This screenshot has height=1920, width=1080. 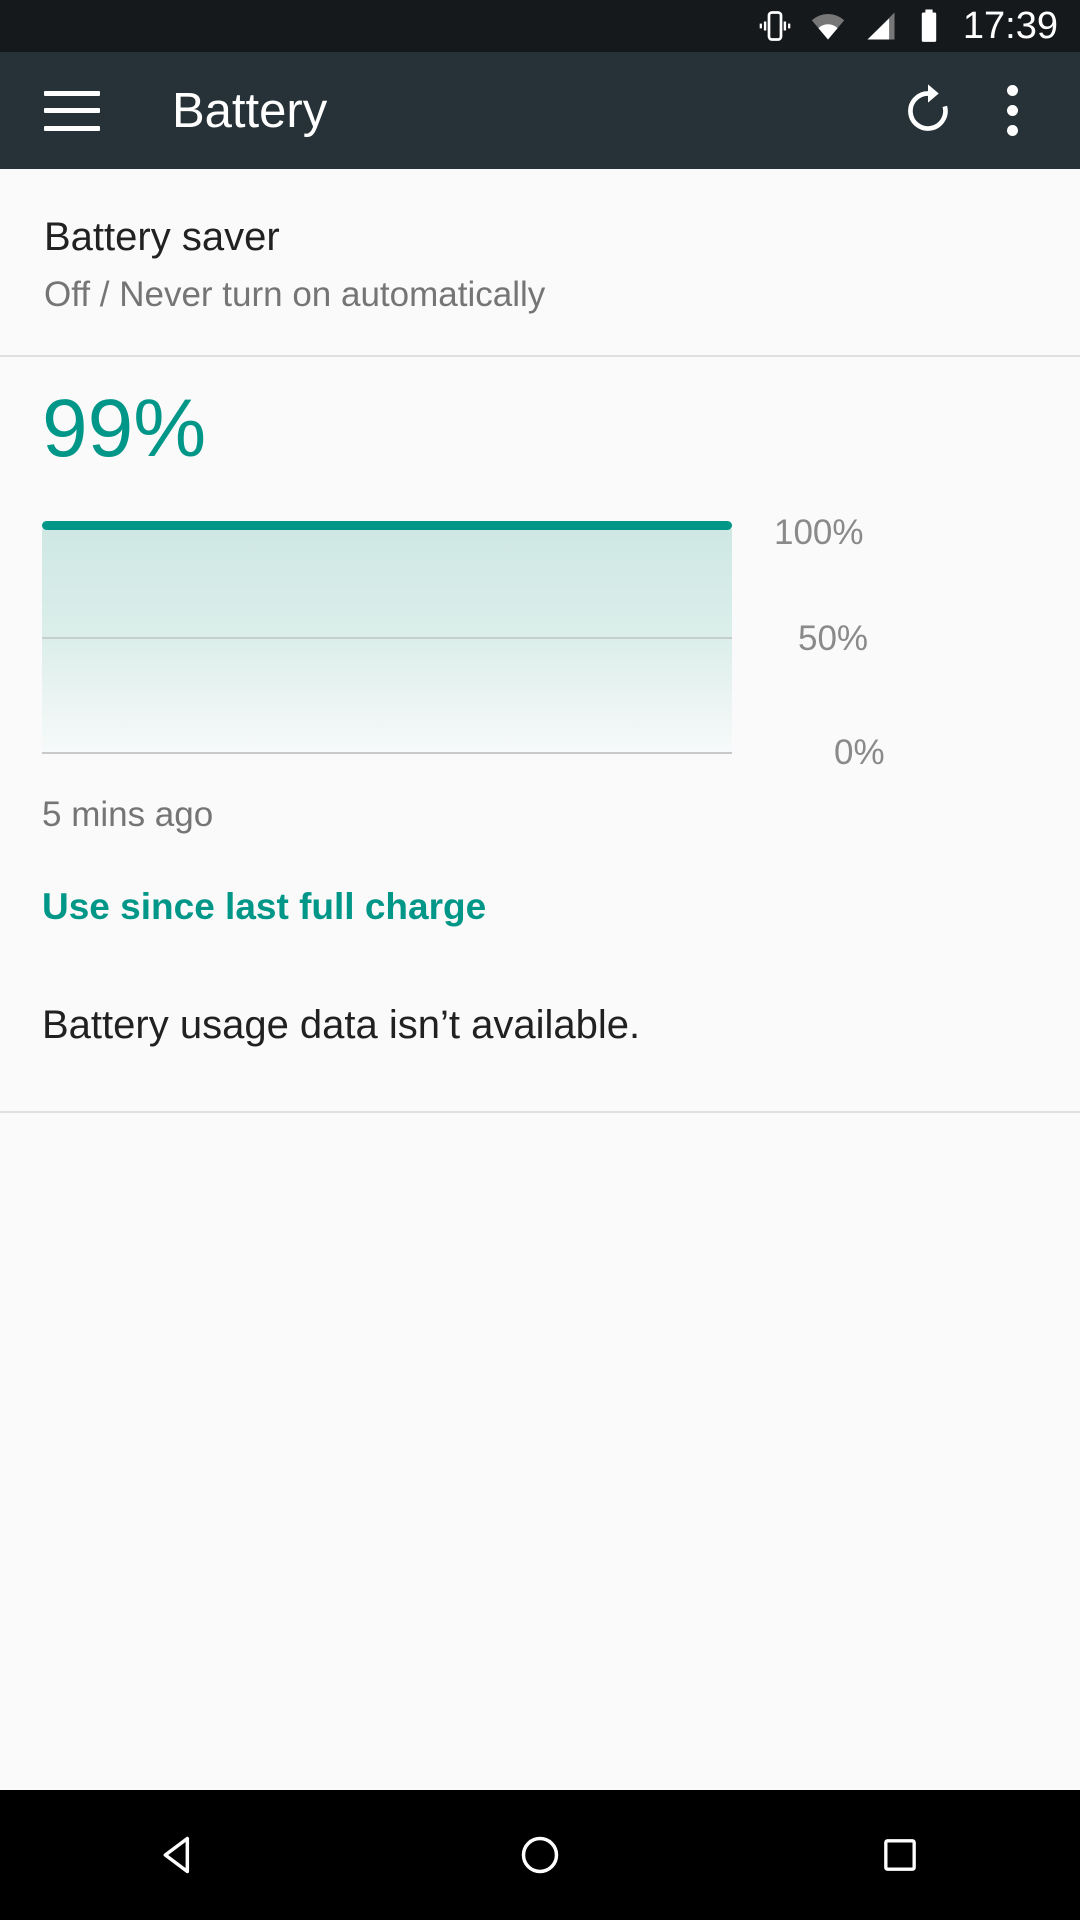 I want to click on chart-battery-line, so click(x=387, y=525).